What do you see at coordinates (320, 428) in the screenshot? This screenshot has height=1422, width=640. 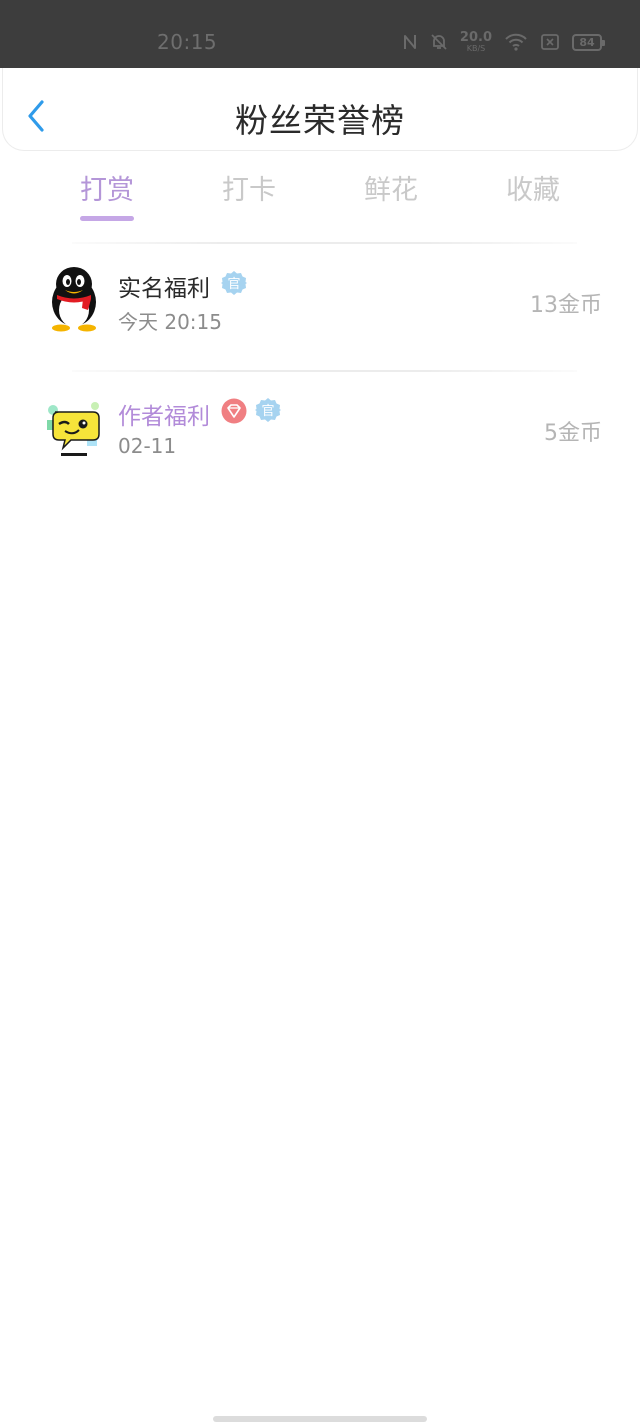 I see `list-item: 作者福利 官 02-11 5金币` at bounding box center [320, 428].